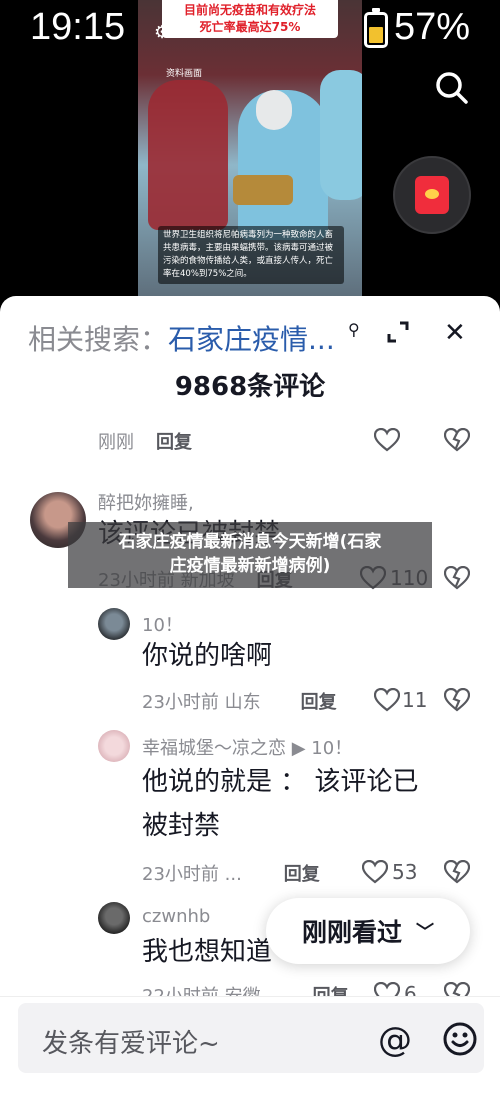 Image resolution: width=500 pixels, height=1111 pixels. I want to click on comment-input-placeholder: 发条有爱评论~, so click(131, 1044).